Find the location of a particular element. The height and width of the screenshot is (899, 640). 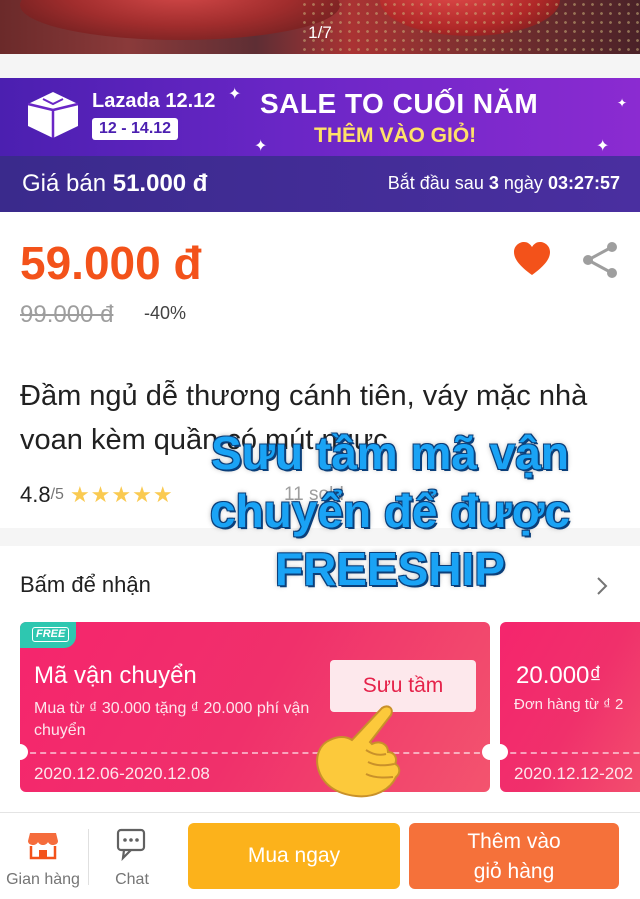

star-rating-icon: ★★★★★ is located at coordinates (121, 494).